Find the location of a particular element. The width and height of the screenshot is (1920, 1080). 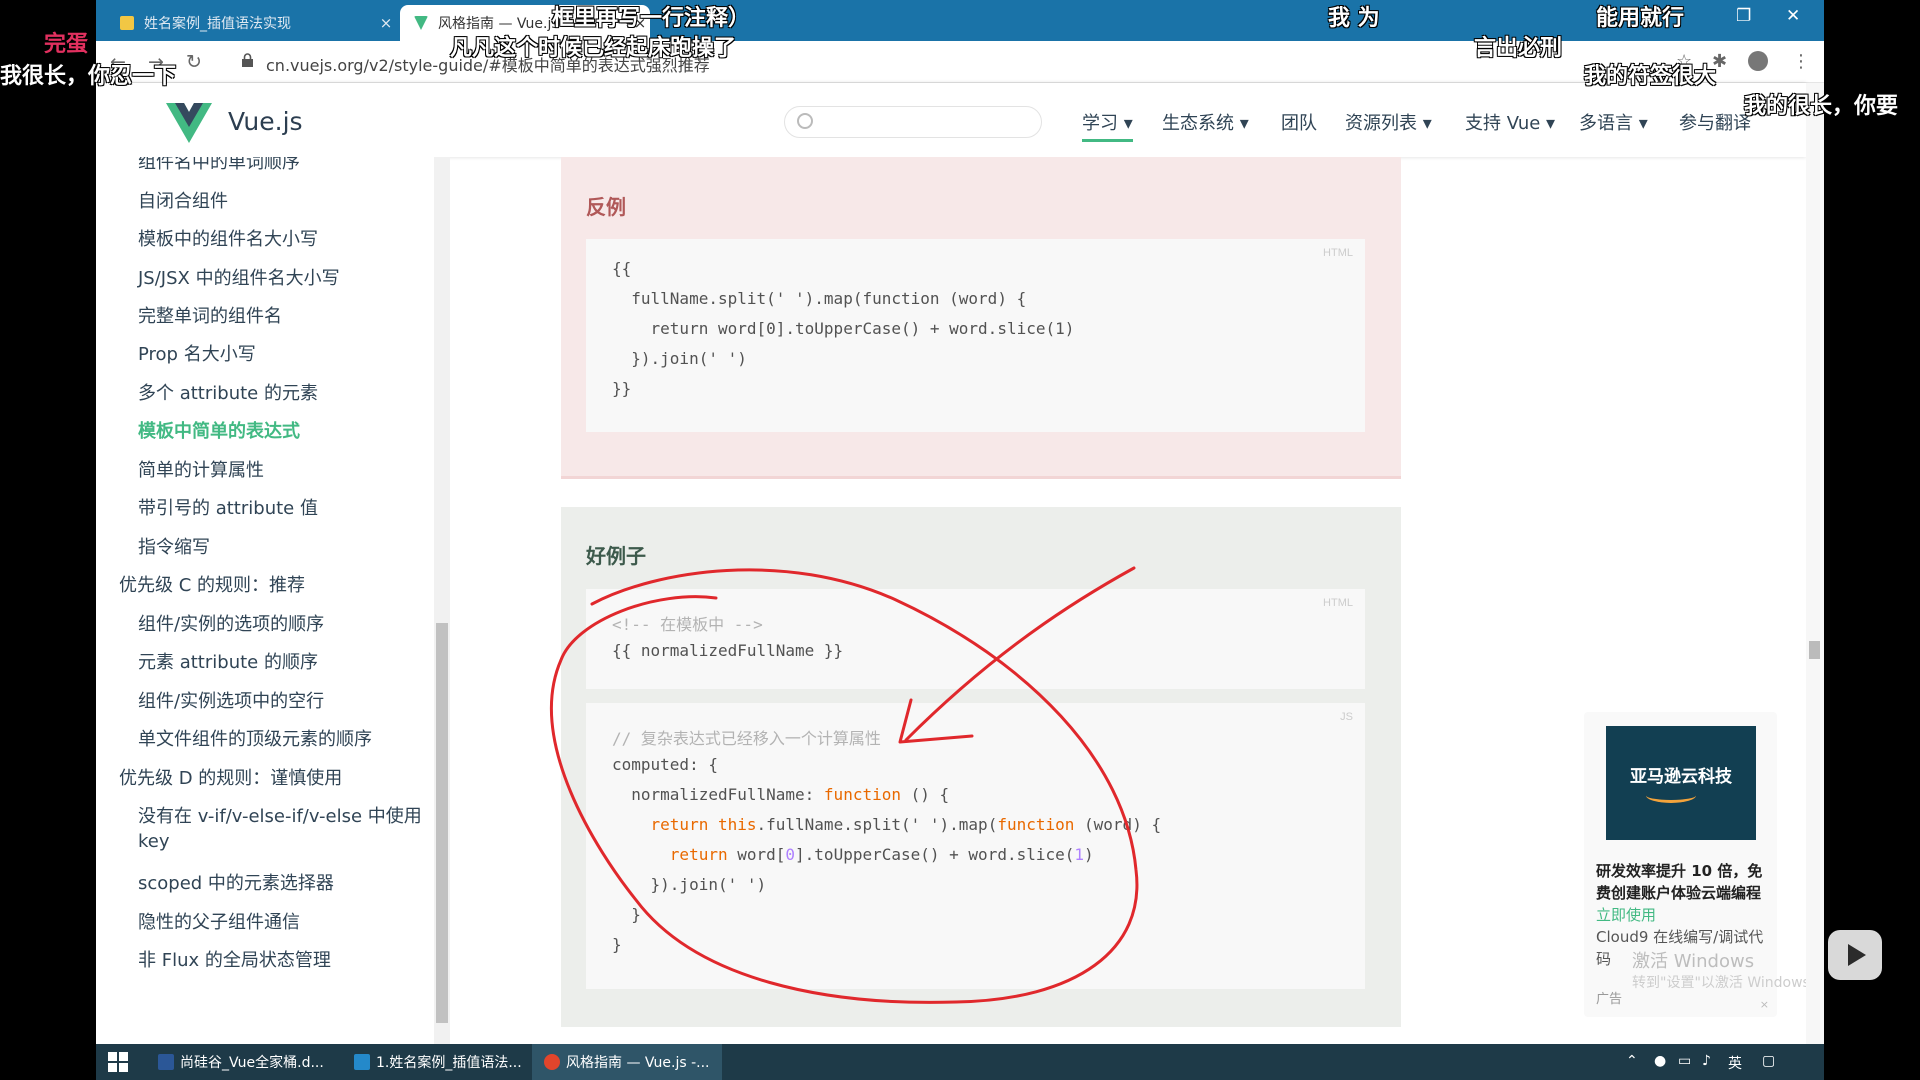

danmaku-comment: 我的很长，你要 is located at coordinates (1821, 106).